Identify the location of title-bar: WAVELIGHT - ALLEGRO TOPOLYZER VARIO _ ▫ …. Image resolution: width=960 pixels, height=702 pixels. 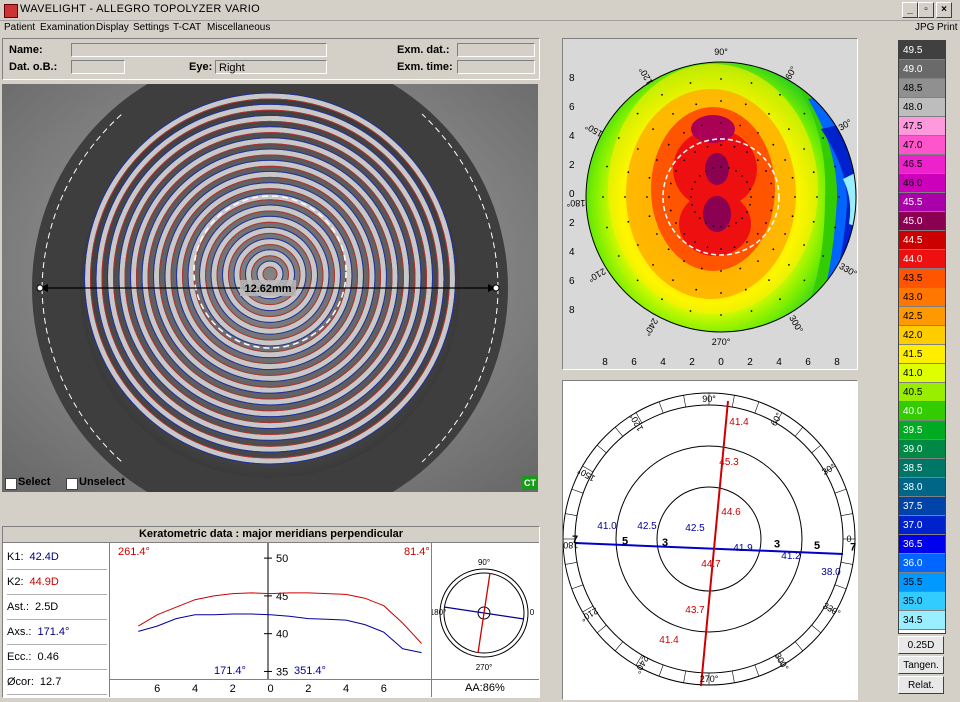
(480, 10).